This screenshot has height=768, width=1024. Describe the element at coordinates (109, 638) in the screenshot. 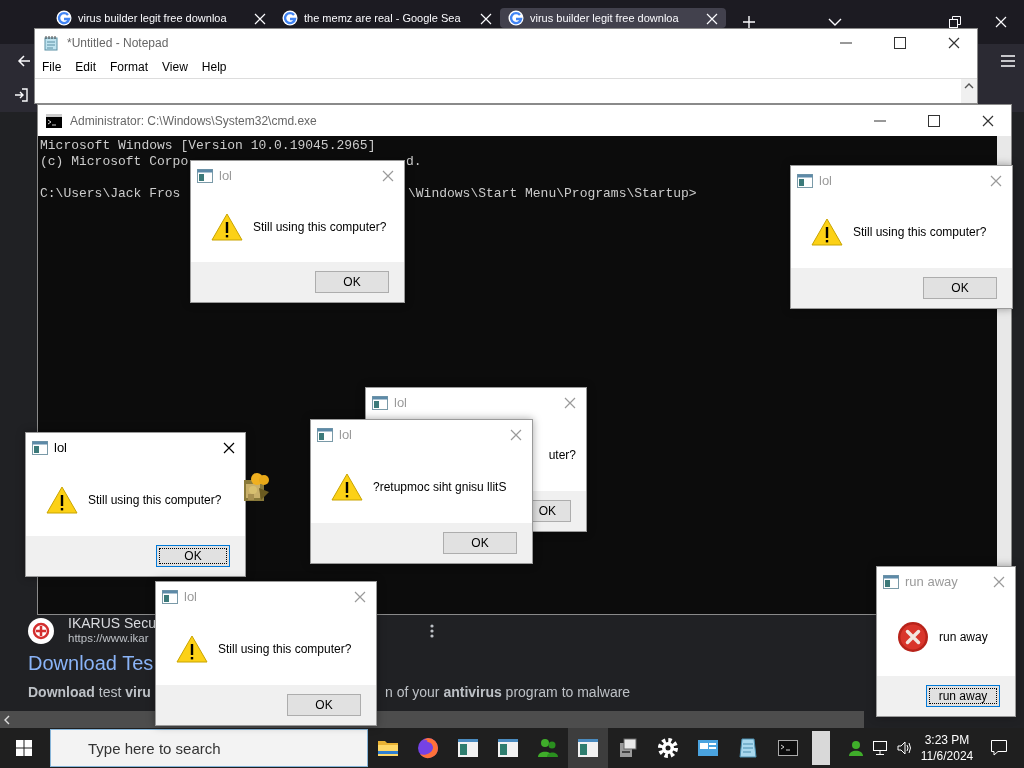

I see `site-url: https://www.ikar` at that location.